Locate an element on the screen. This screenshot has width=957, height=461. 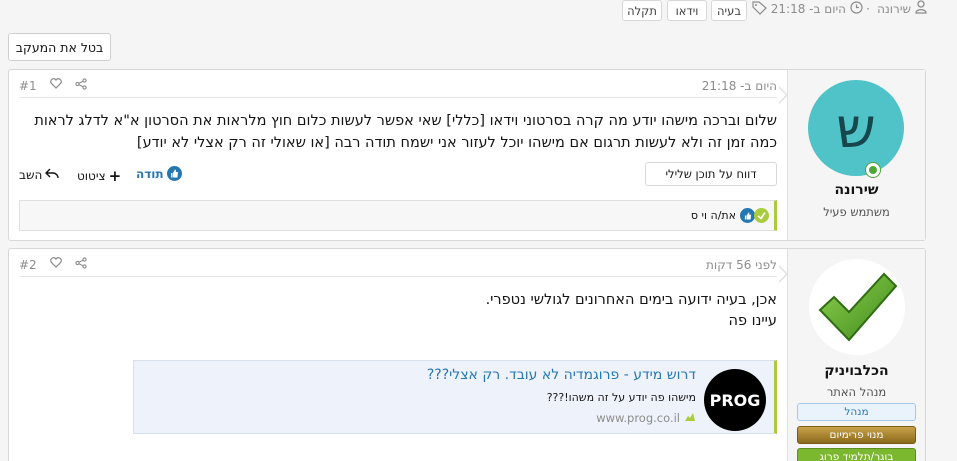
badge-premium: מנוי פרימיום is located at coordinates (856, 435).